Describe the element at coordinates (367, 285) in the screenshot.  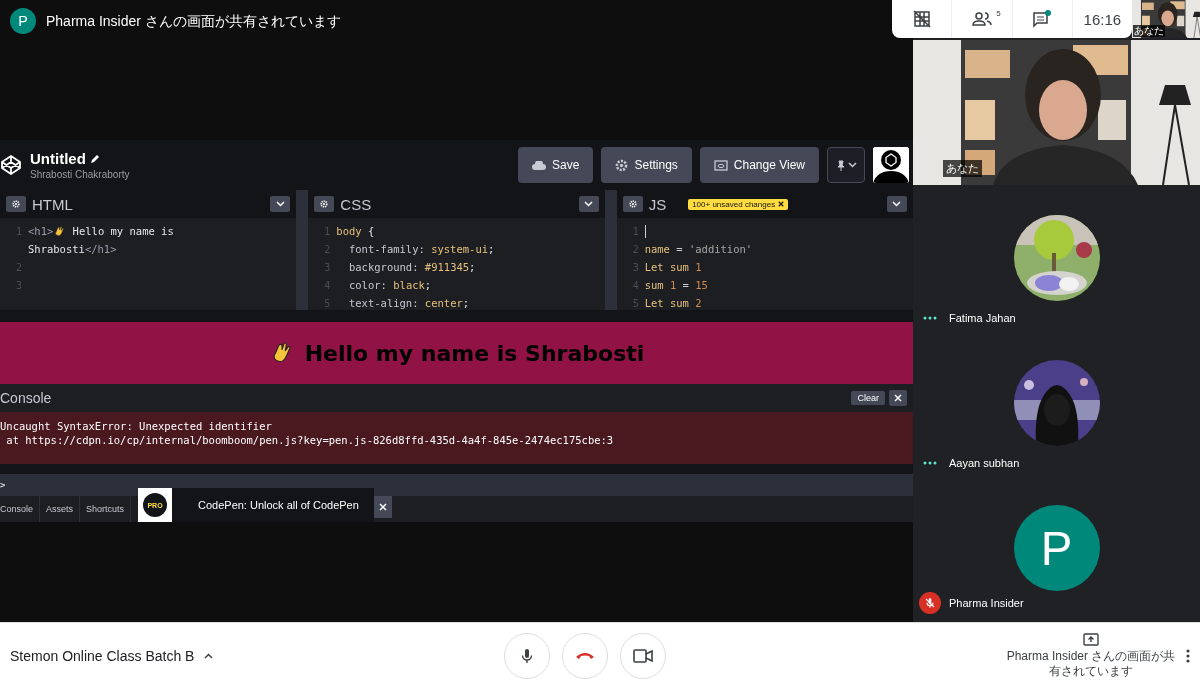
I see `code-token: color:` at that location.